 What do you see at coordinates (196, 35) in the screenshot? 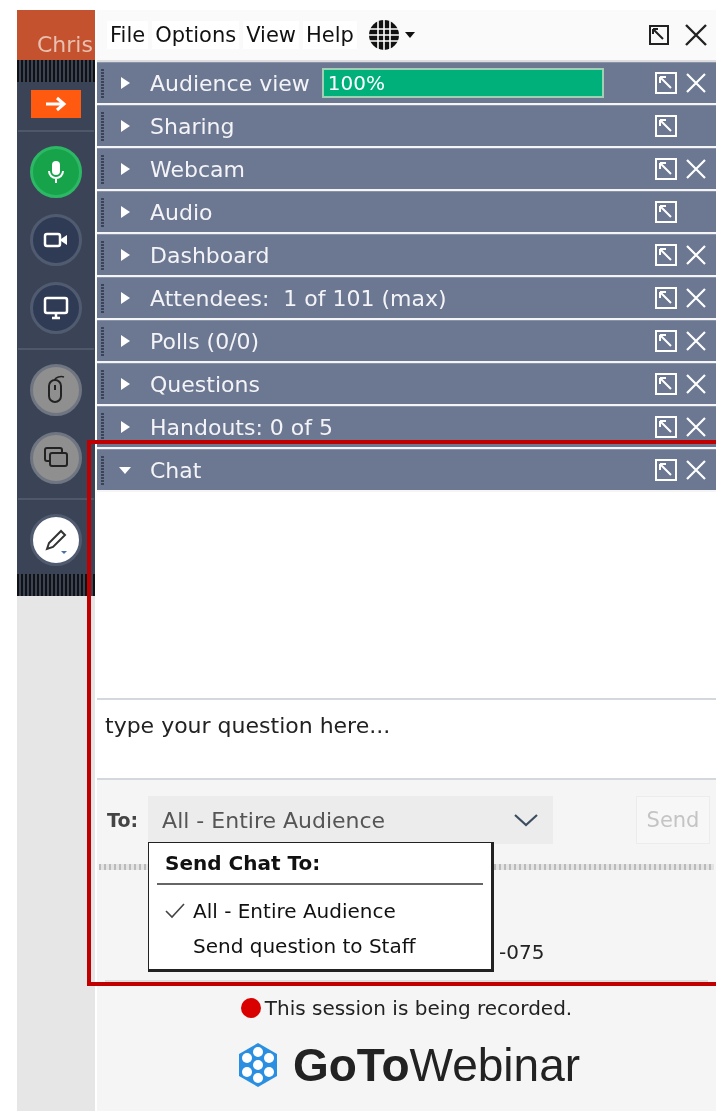
I see `menu-item: Options` at bounding box center [196, 35].